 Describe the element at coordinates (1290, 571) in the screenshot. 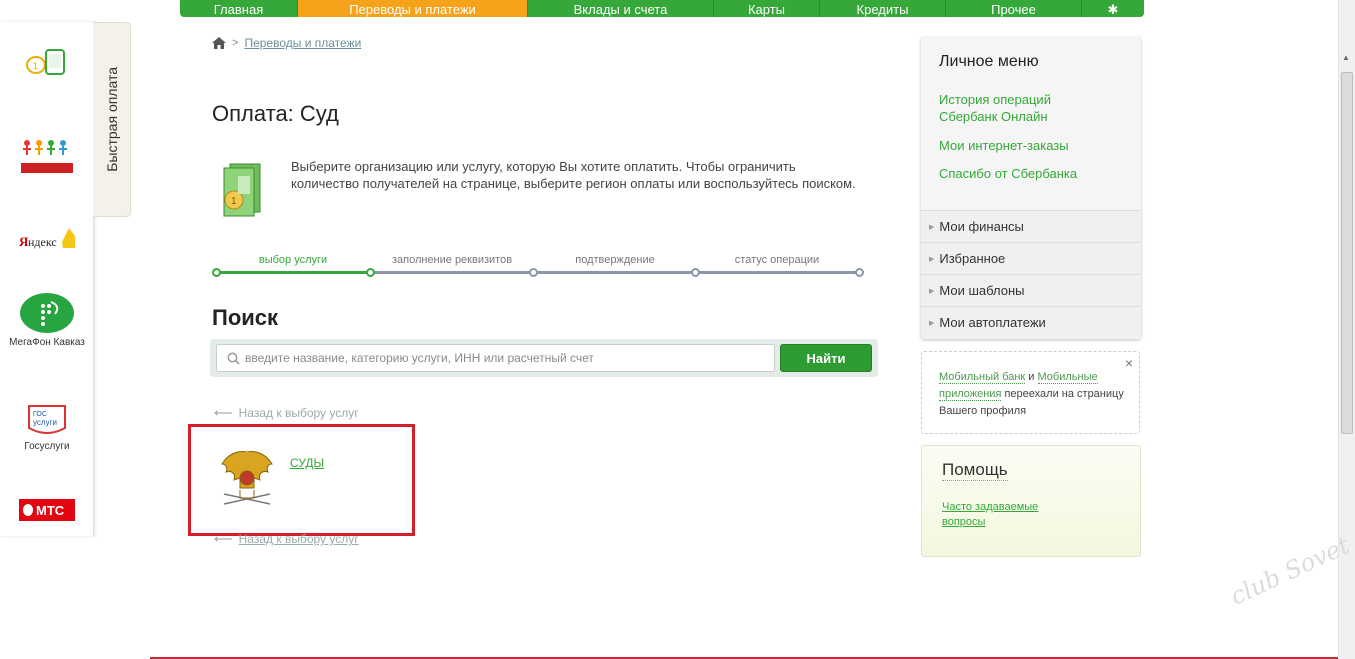

I see `watermark: club Sovet` at that location.